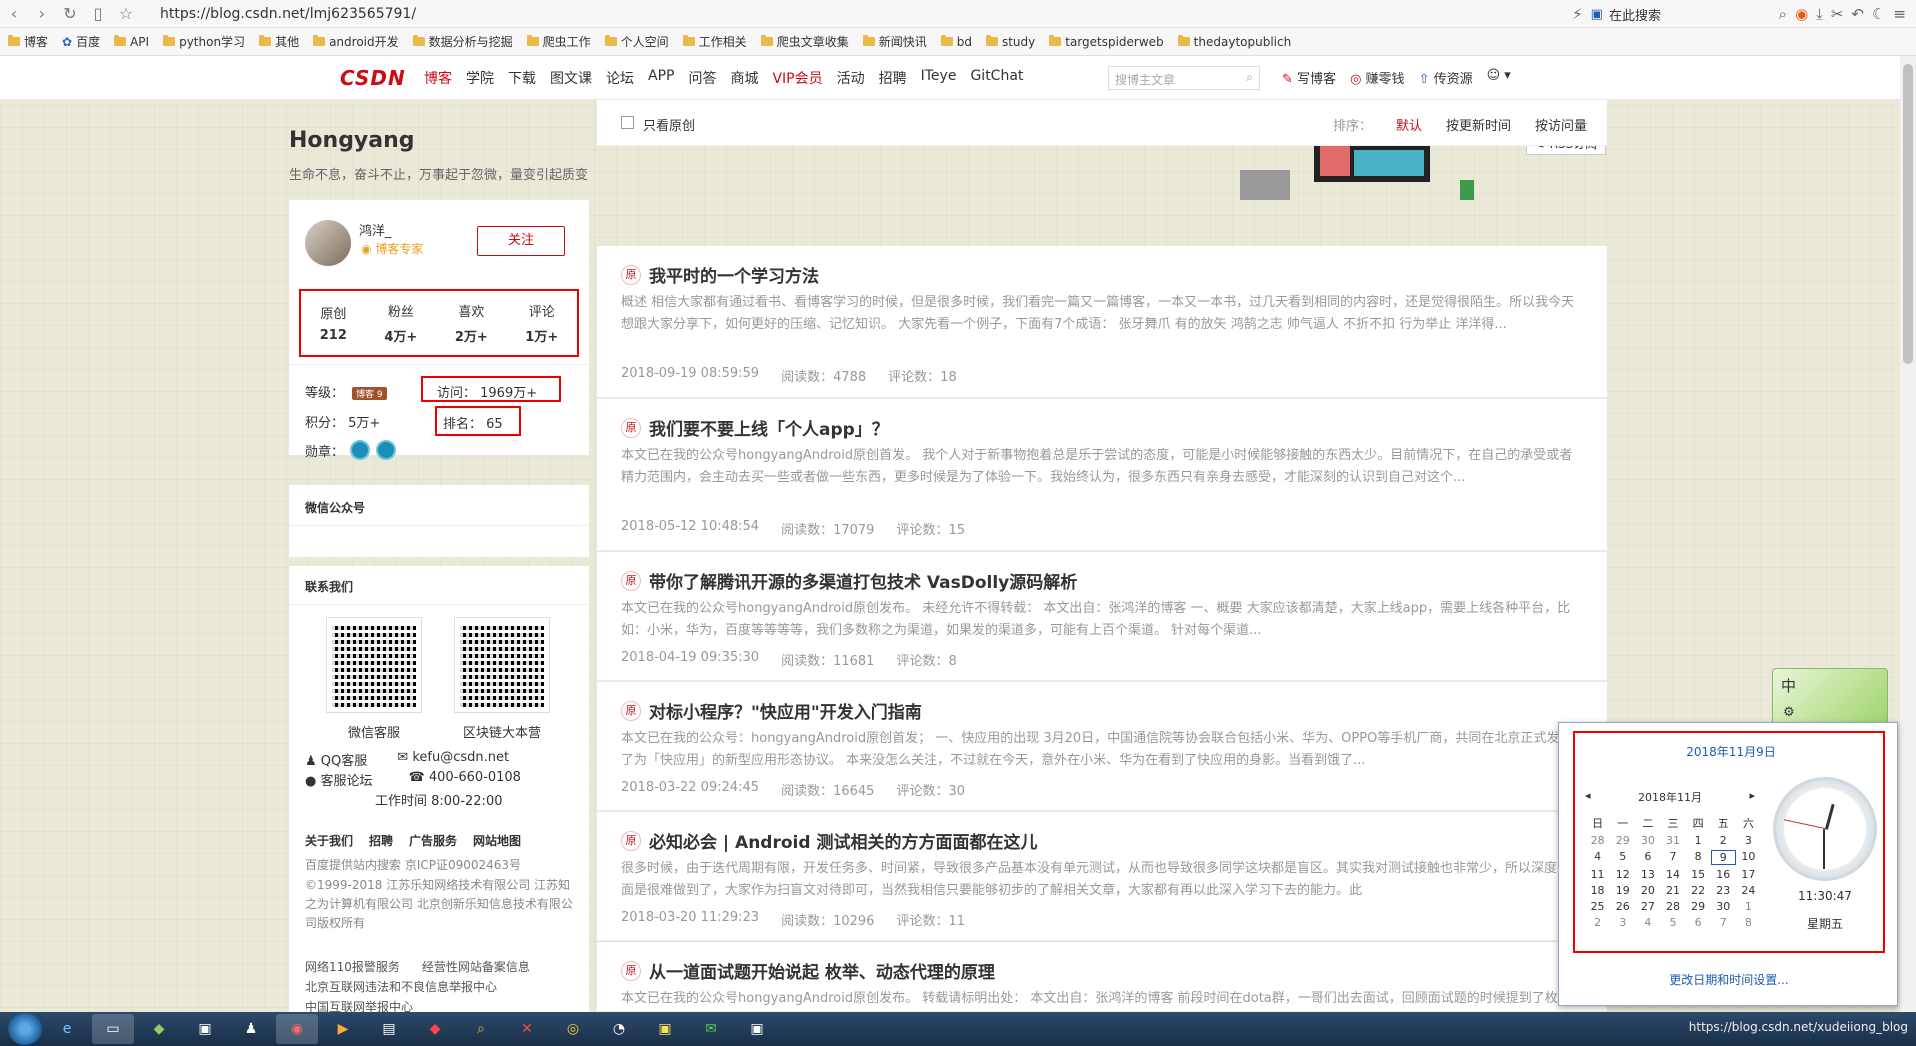  Describe the element at coordinates (1622, 906) in the screenshot. I see `calendar-day: 26` at that location.